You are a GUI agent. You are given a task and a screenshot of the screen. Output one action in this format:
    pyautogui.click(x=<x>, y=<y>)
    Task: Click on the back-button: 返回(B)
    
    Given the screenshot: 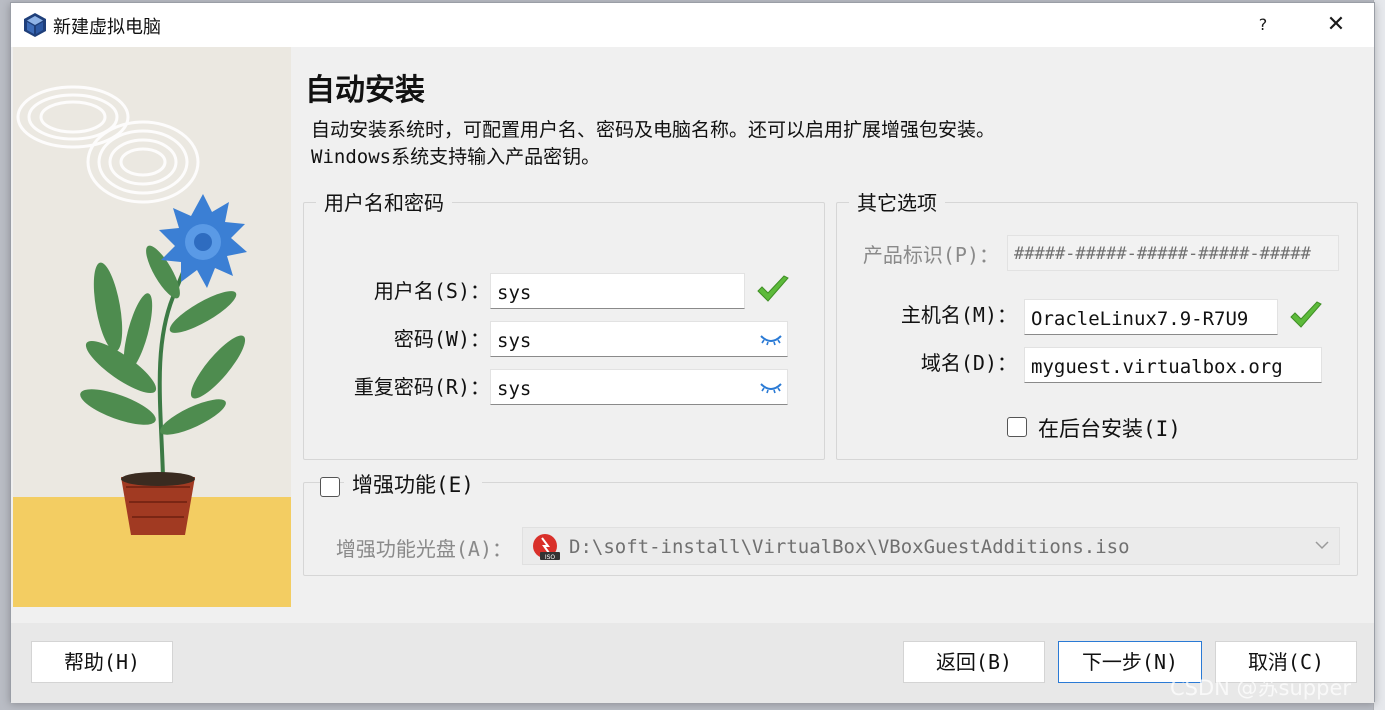 What is the action you would take?
    pyautogui.click(x=974, y=662)
    